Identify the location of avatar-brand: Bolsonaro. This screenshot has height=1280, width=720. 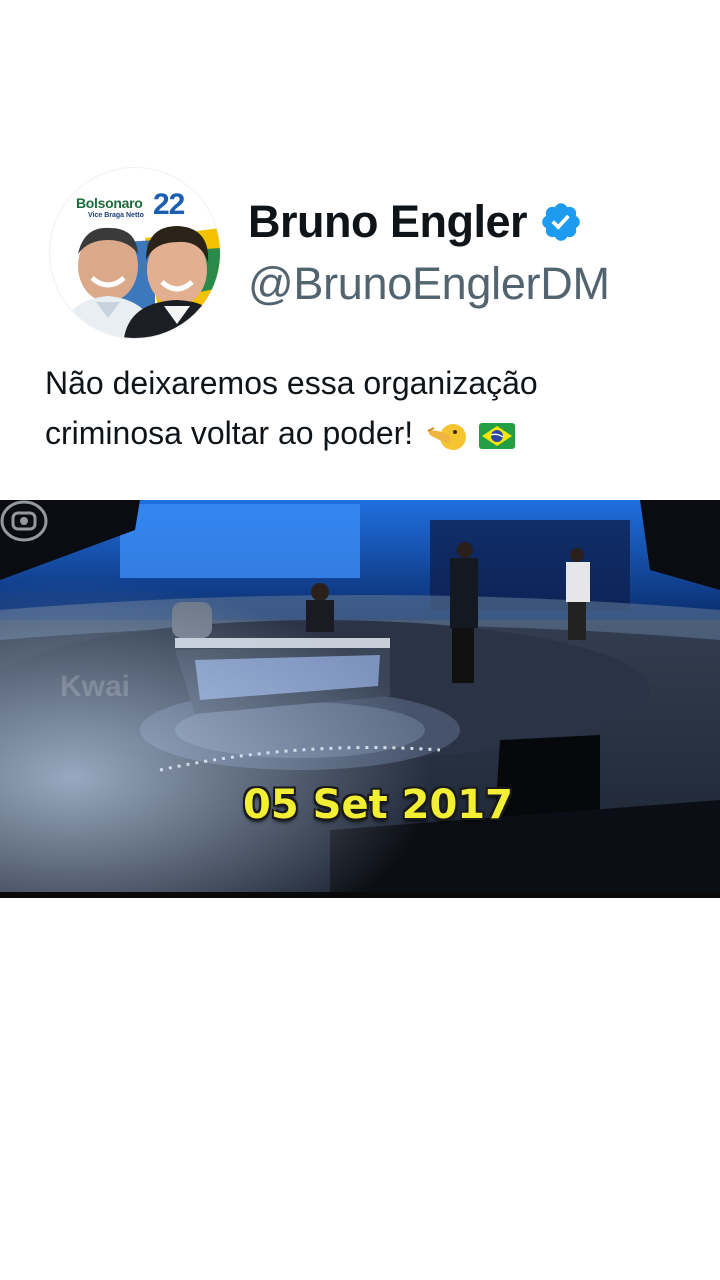
(109, 203).